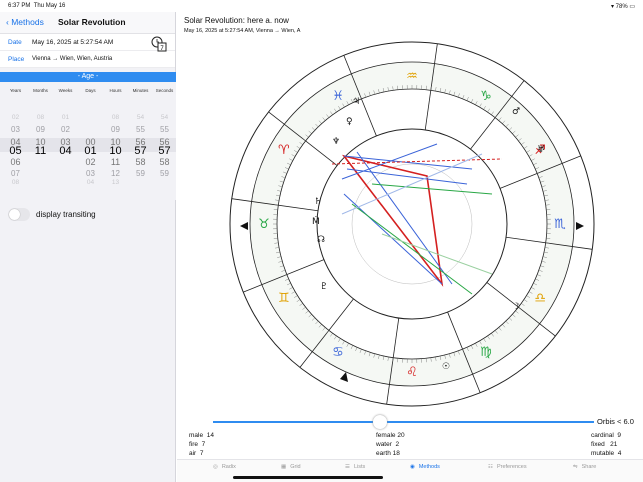  I want to click on orbis-slider-knob, so click(380, 422).